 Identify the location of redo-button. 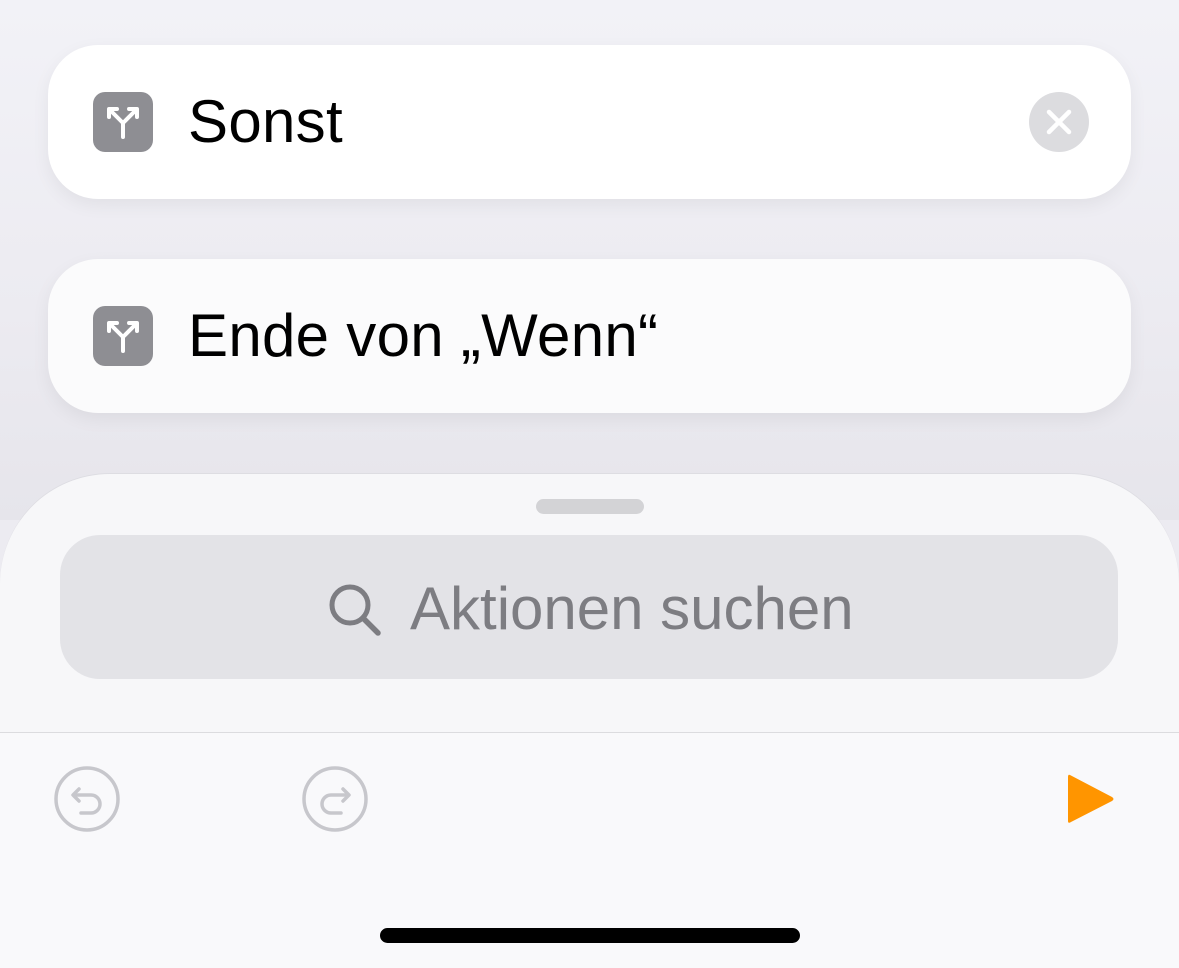
(335, 799).